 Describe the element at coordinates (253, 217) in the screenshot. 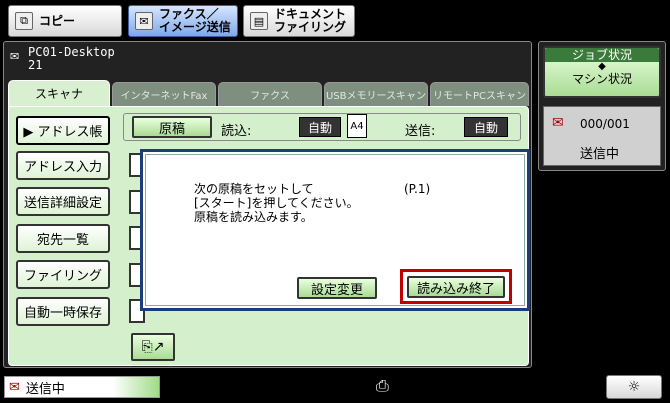

I see `dialog-message-line-3: 原稿を読み込みます。` at that location.